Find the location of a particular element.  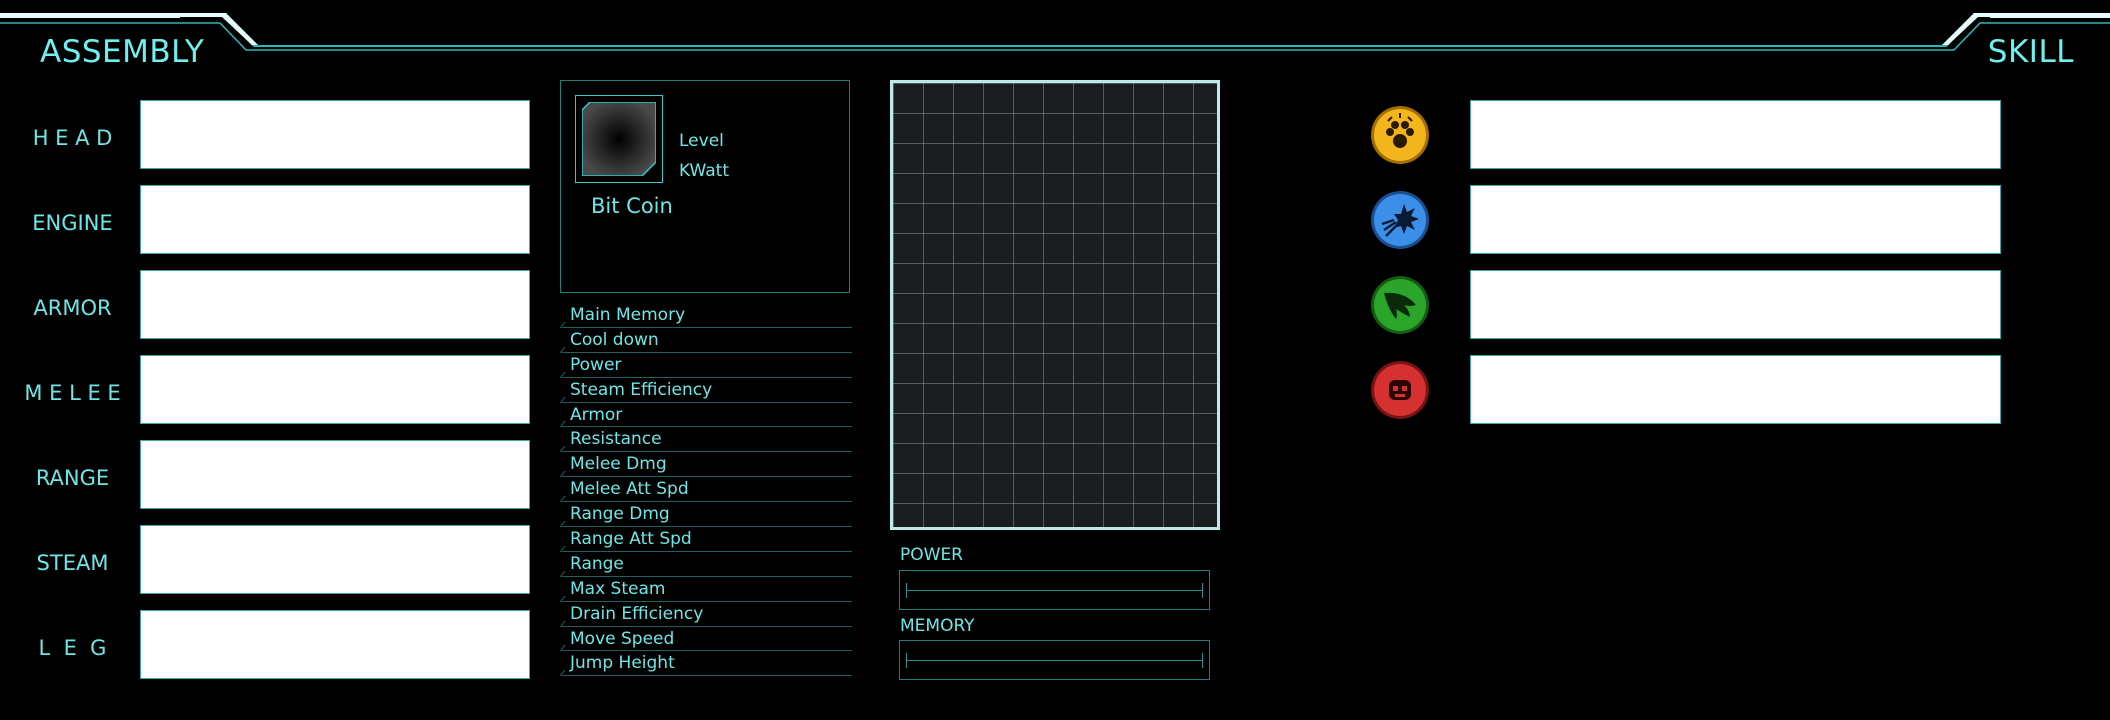

stat-row: Melee Att Spd is located at coordinates (705, 490).